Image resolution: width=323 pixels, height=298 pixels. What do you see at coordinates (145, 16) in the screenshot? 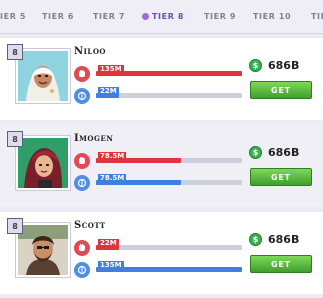
I see `active-tab-icon` at bounding box center [145, 16].